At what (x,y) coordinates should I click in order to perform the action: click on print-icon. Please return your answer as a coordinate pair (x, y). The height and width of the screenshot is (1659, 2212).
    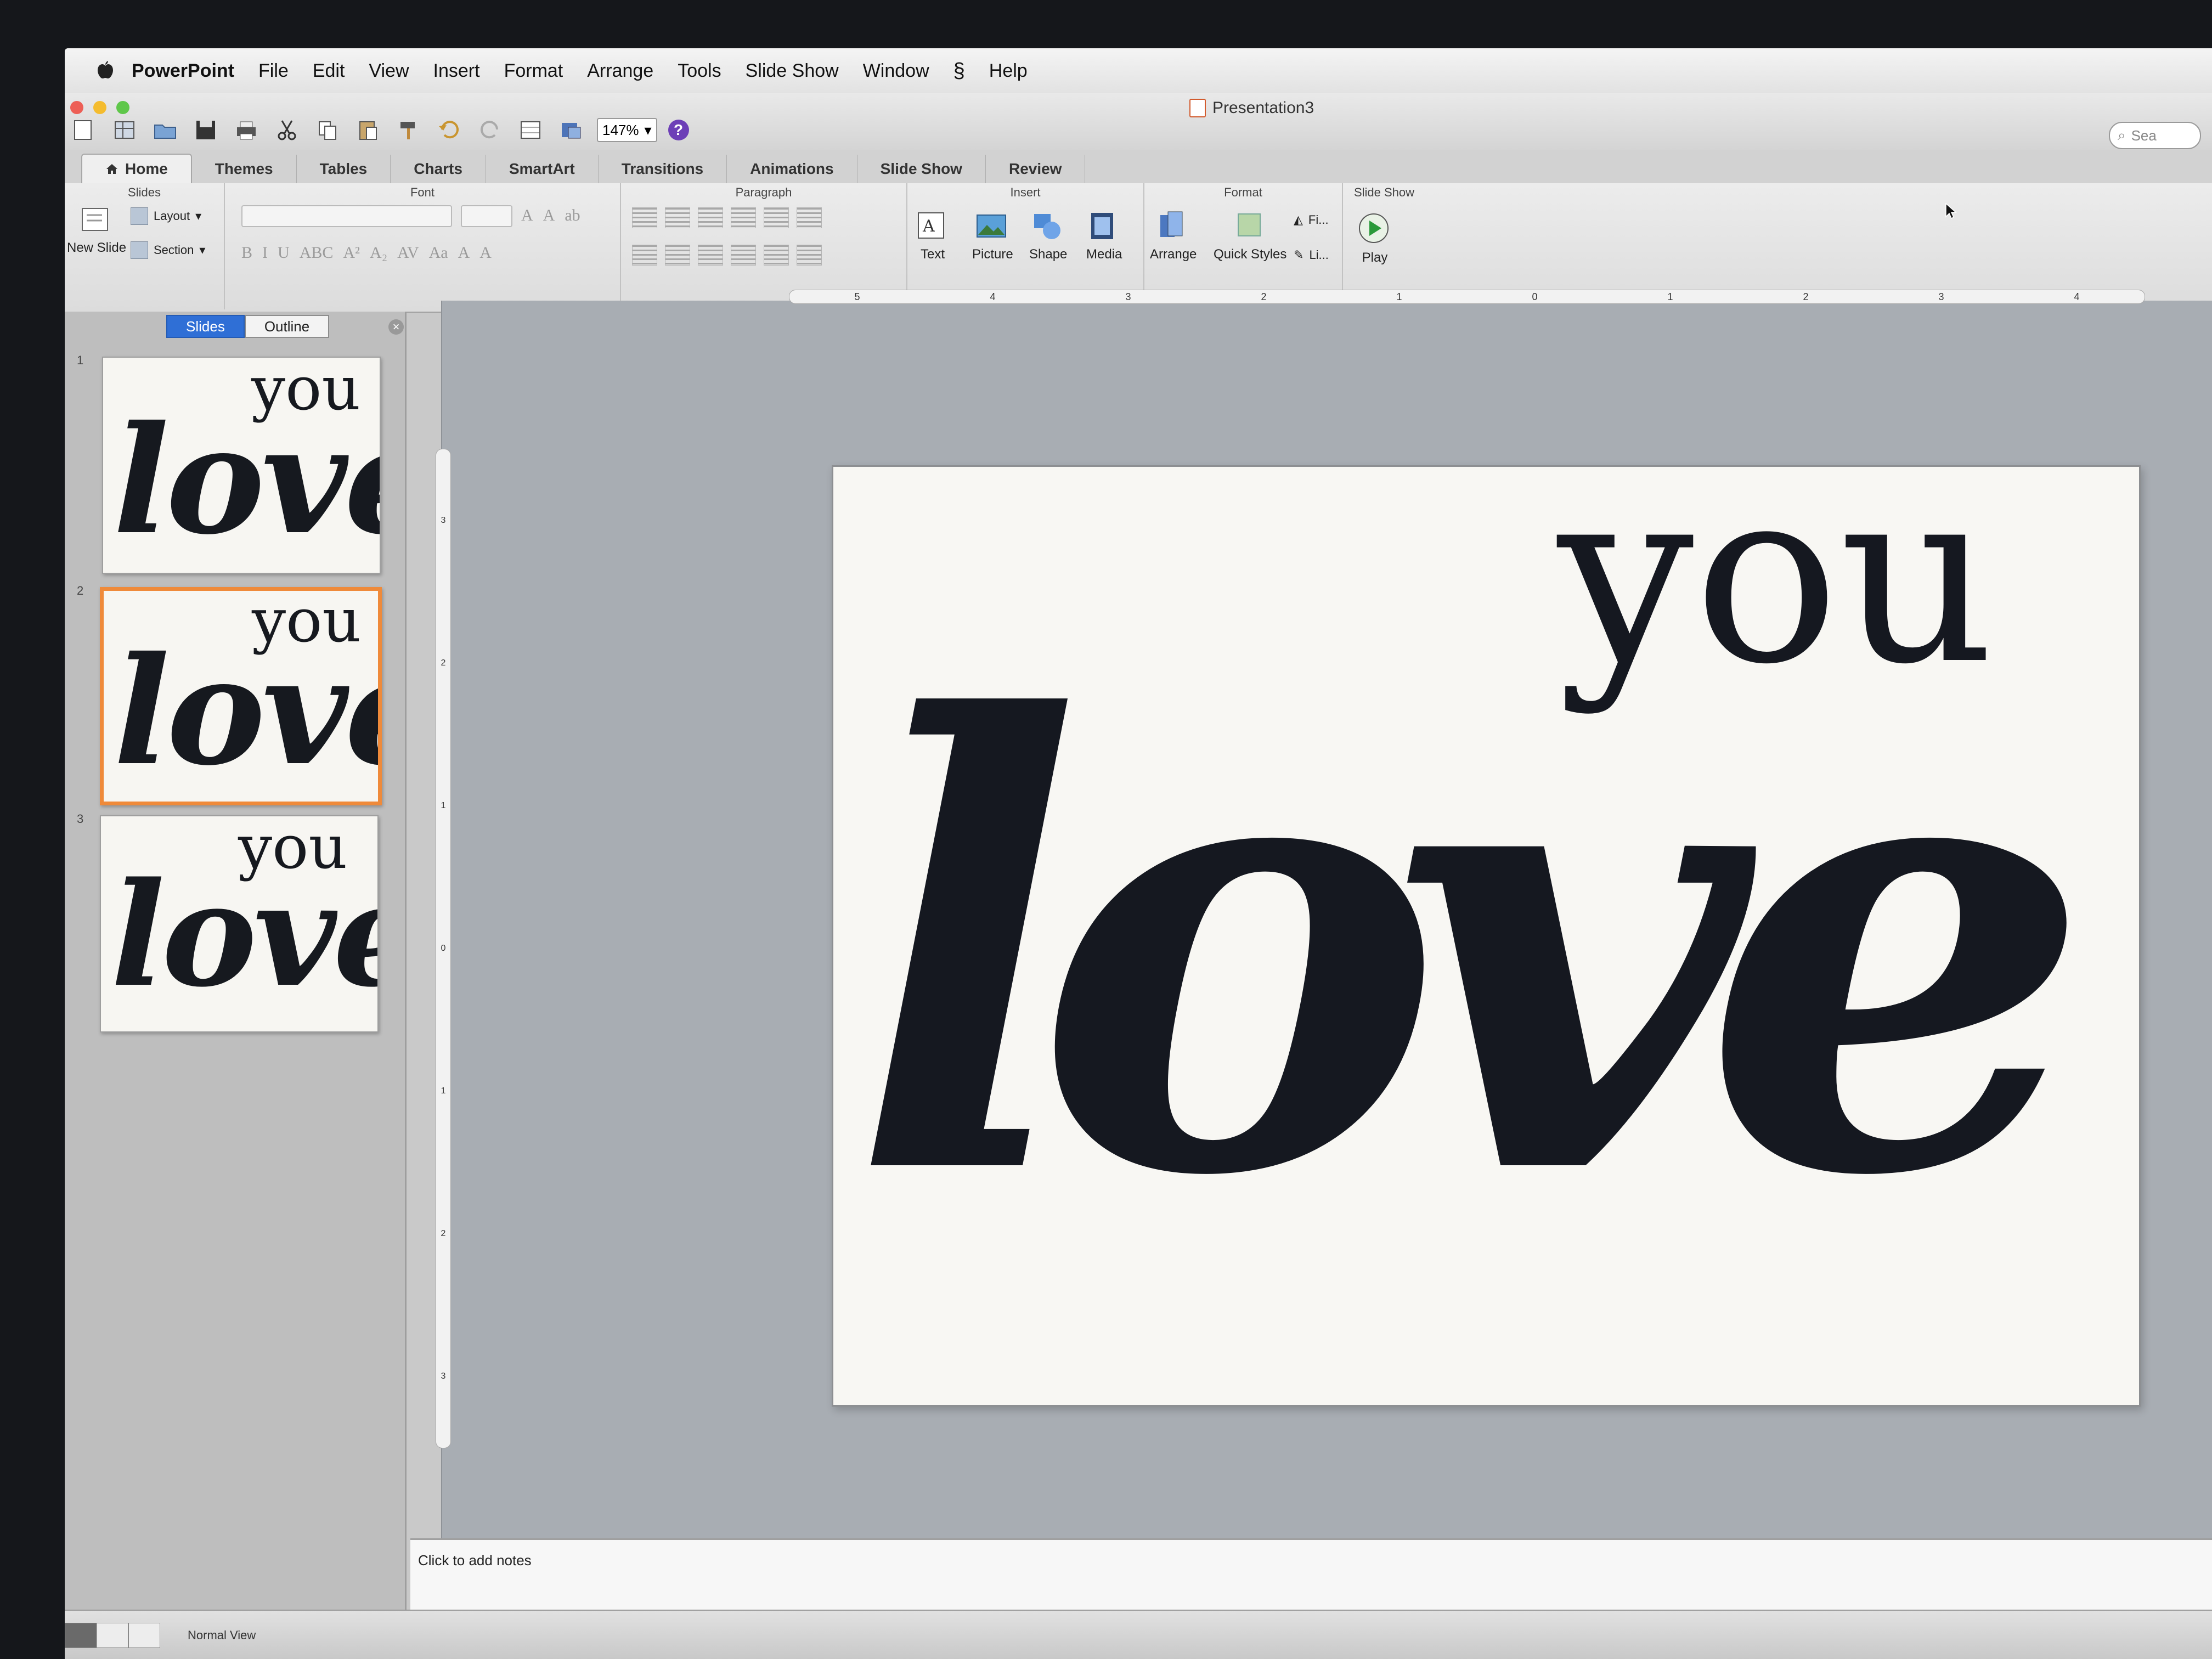
    Looking at the image, I should click on (247, 130).